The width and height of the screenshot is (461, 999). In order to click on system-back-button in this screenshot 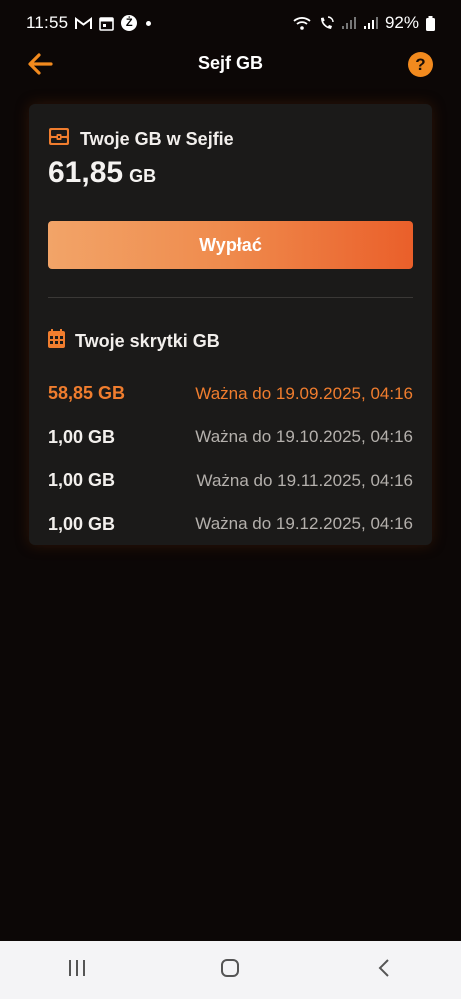, I will do `click(384, 970)`.